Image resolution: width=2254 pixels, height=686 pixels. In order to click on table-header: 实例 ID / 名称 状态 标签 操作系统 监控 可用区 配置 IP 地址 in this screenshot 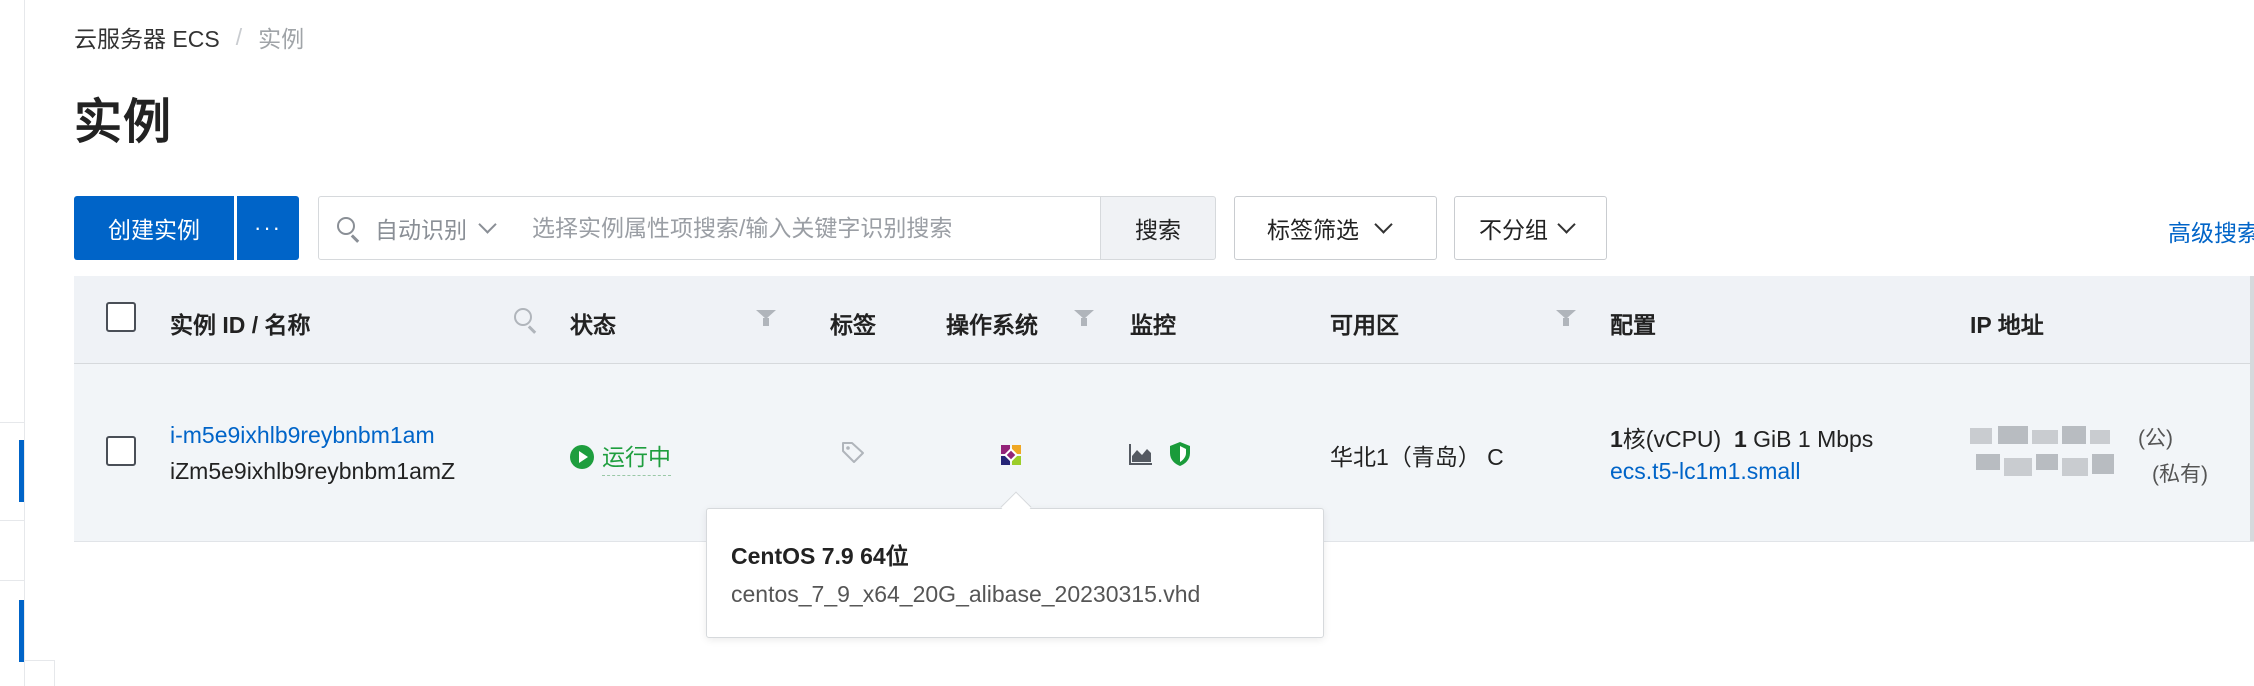, I will do `click(1164, 320)`.